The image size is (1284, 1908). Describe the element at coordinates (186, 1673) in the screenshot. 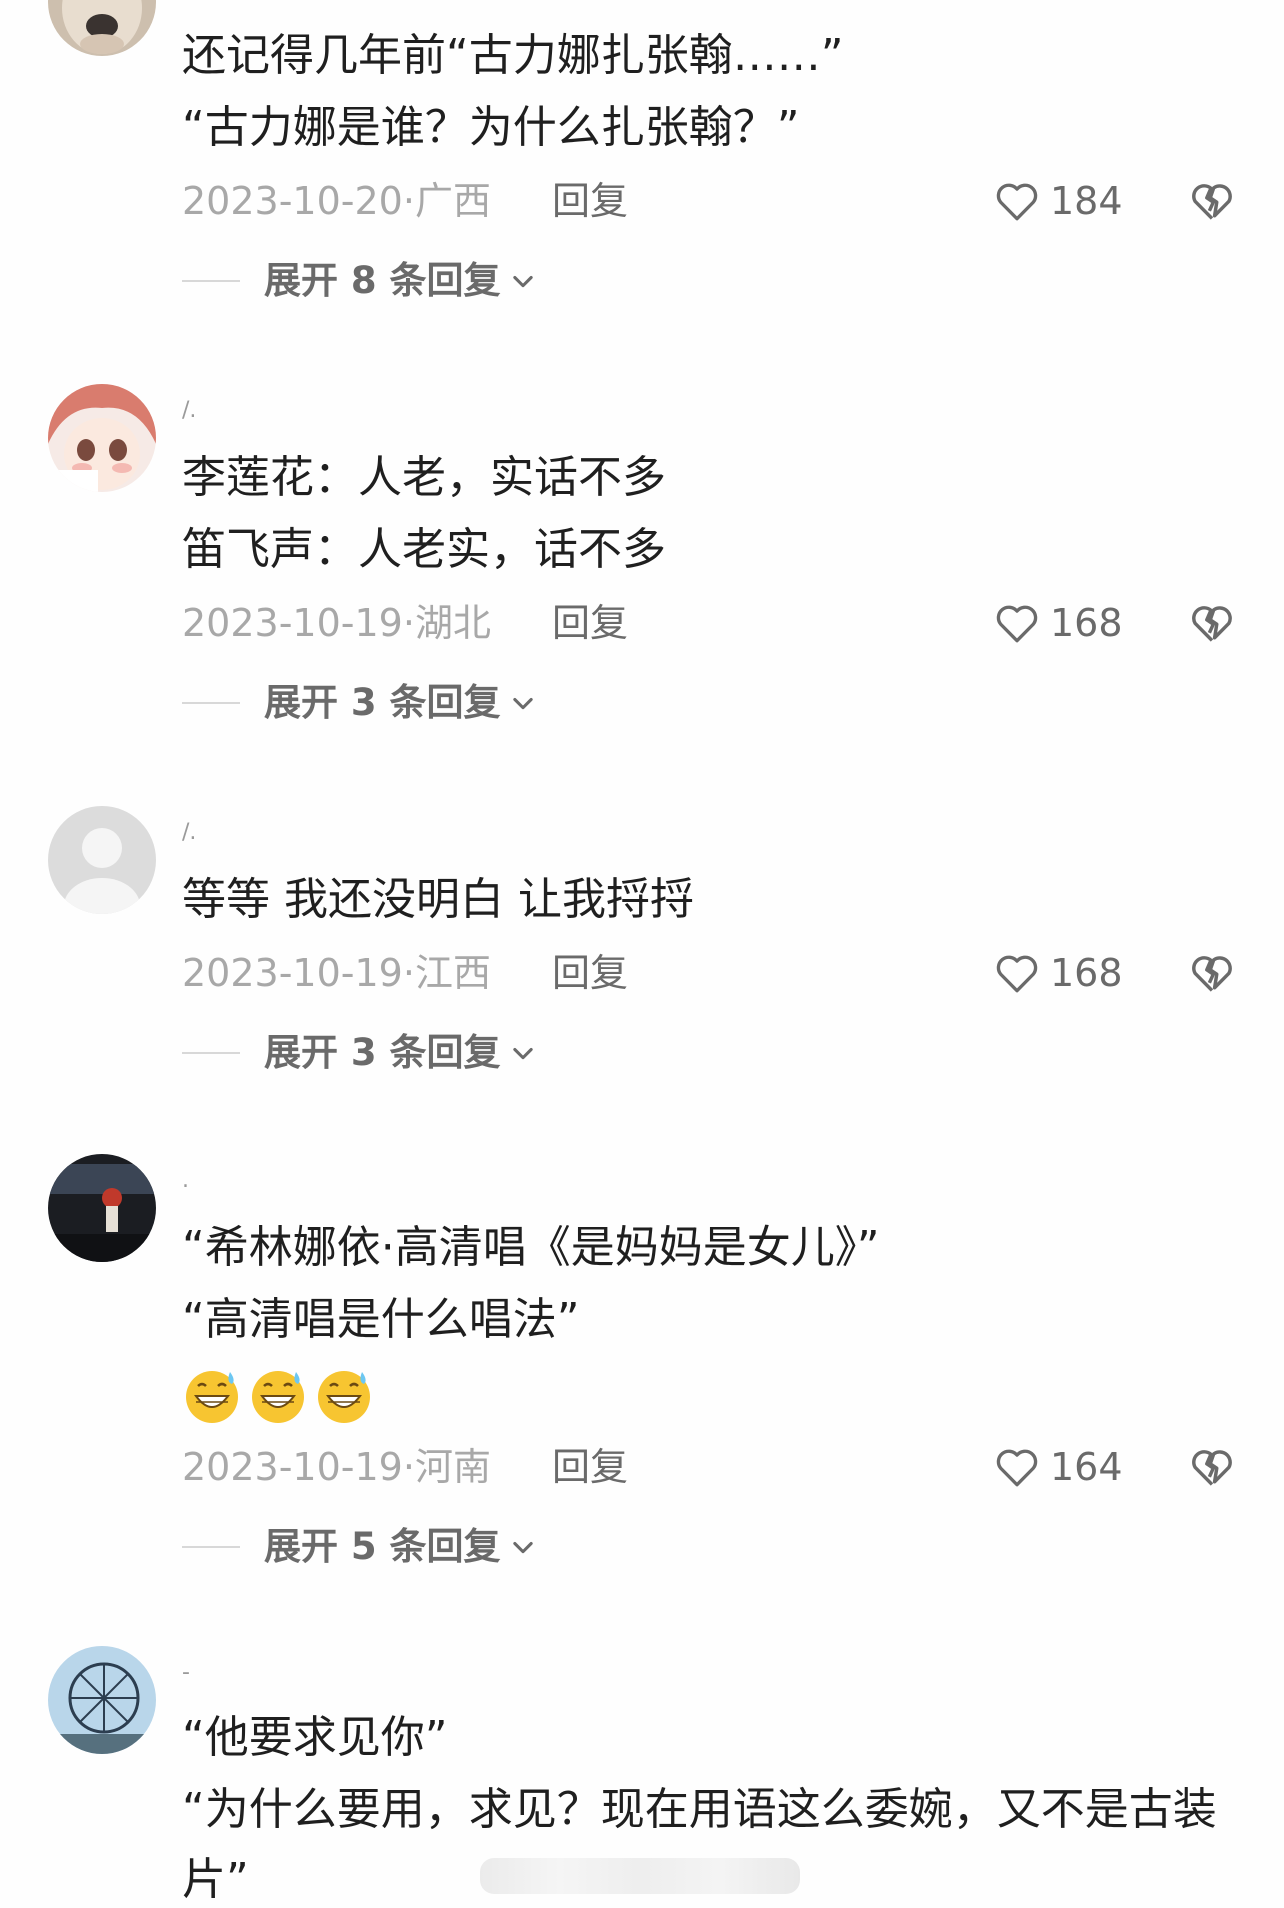

I see `username: -` at that location.